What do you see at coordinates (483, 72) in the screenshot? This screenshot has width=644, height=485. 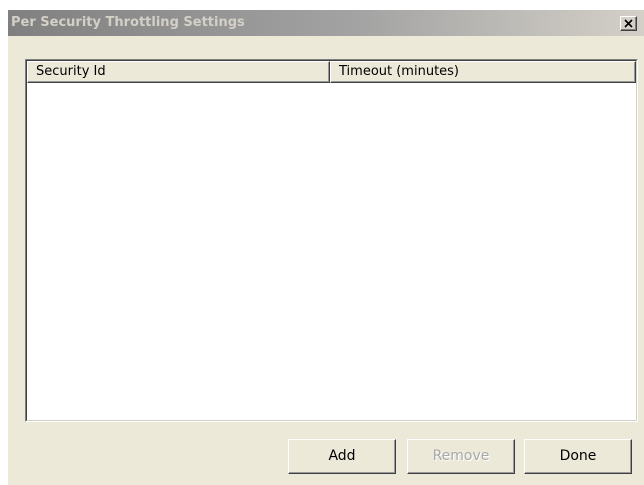 I see `column-header-timeout: Timeout (minutes)` at bounding box center [483, 72].